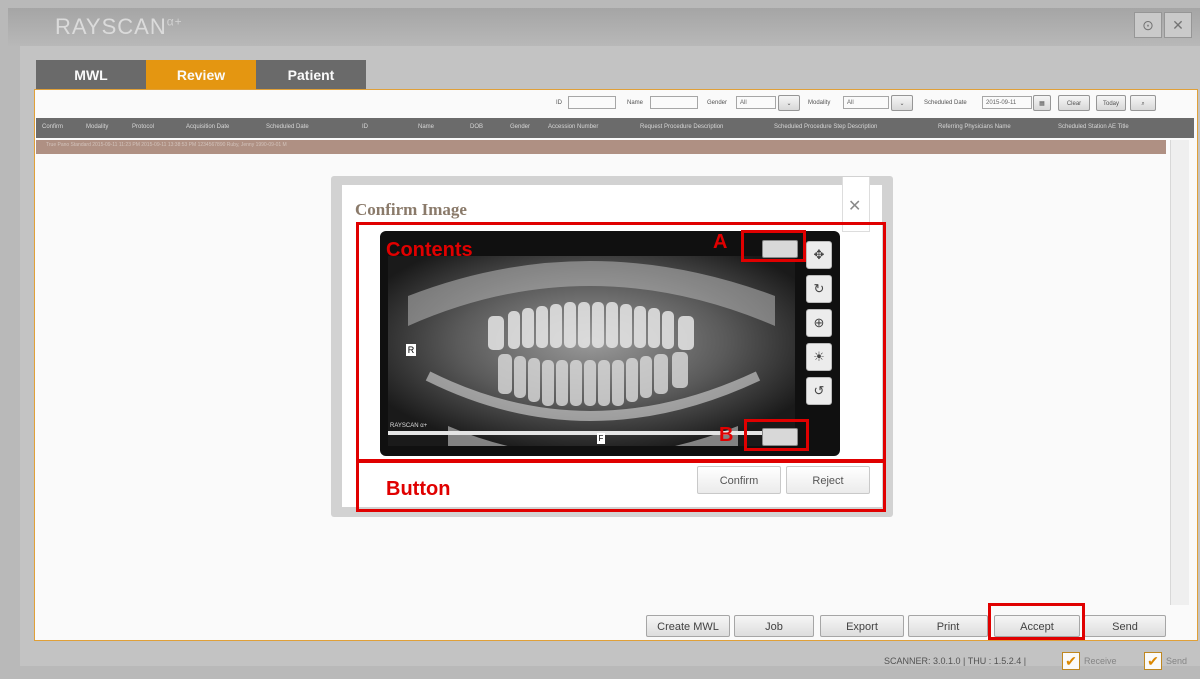 The height and width of the screenshot is (679, 1200). I want to click on marker-b-box, so click(776, 435).